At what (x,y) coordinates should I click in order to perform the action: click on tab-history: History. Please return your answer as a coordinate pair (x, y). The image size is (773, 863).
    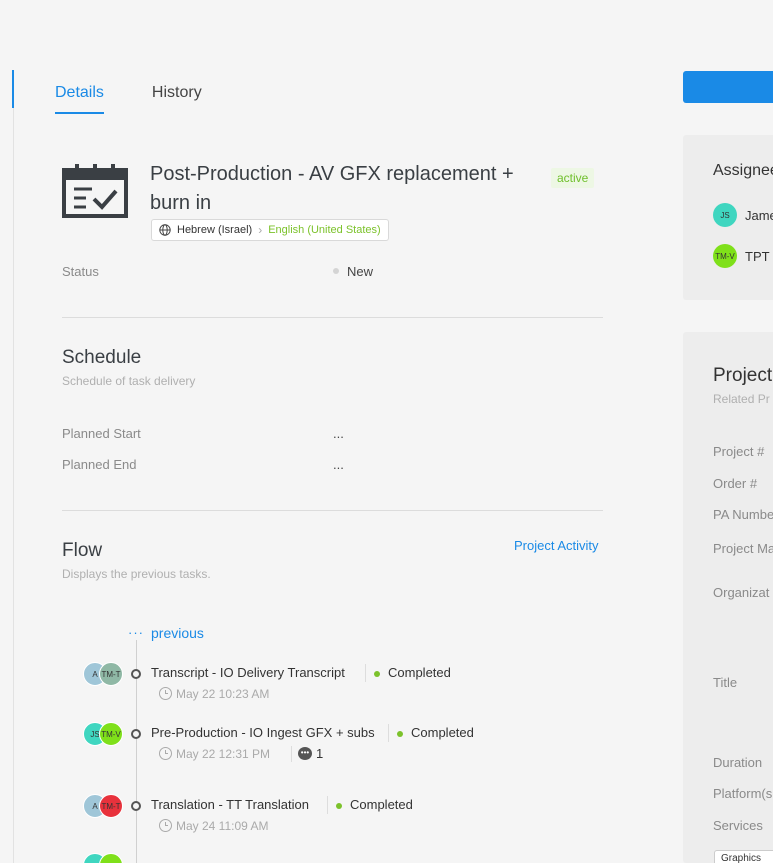
    Looking at the image, I should click on (177, 99).